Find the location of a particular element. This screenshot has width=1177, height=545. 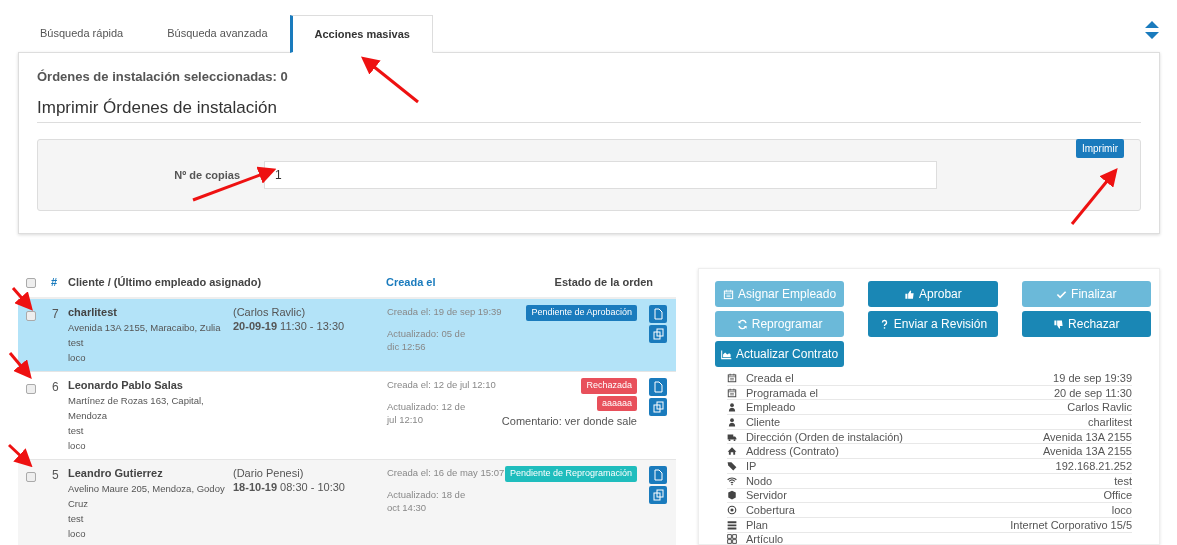

row-number: 7 is located at coordinates (56, 314).